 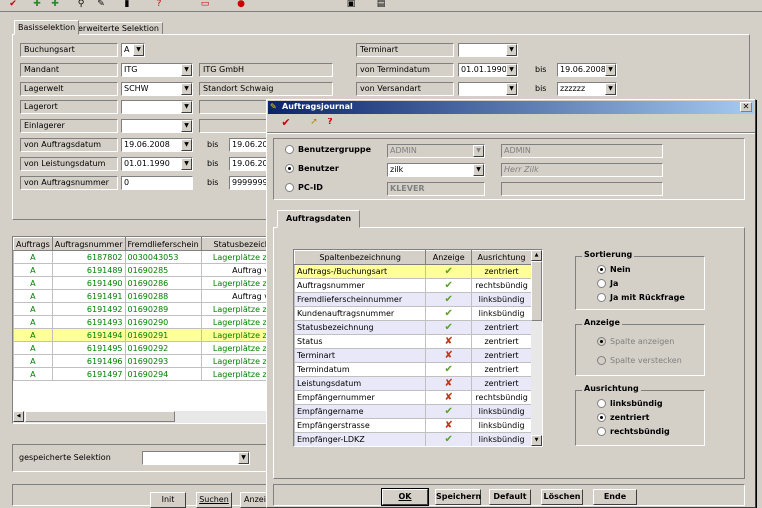 What do you see at coordinates (168, 500) in the screenshot?
I see `init-button: Init` at bounding box center [168, 500].